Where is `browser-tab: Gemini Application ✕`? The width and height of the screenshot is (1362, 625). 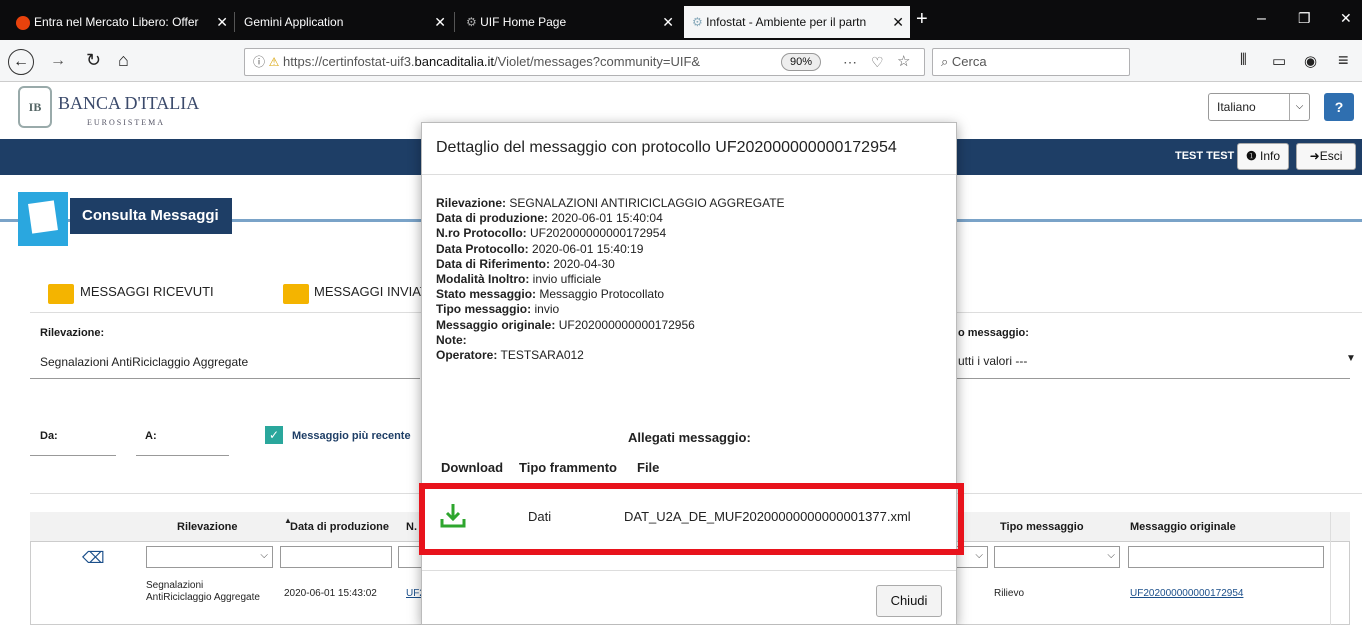 browser-tab: Gemini Application ✕ is located at coordinates (344, 22).